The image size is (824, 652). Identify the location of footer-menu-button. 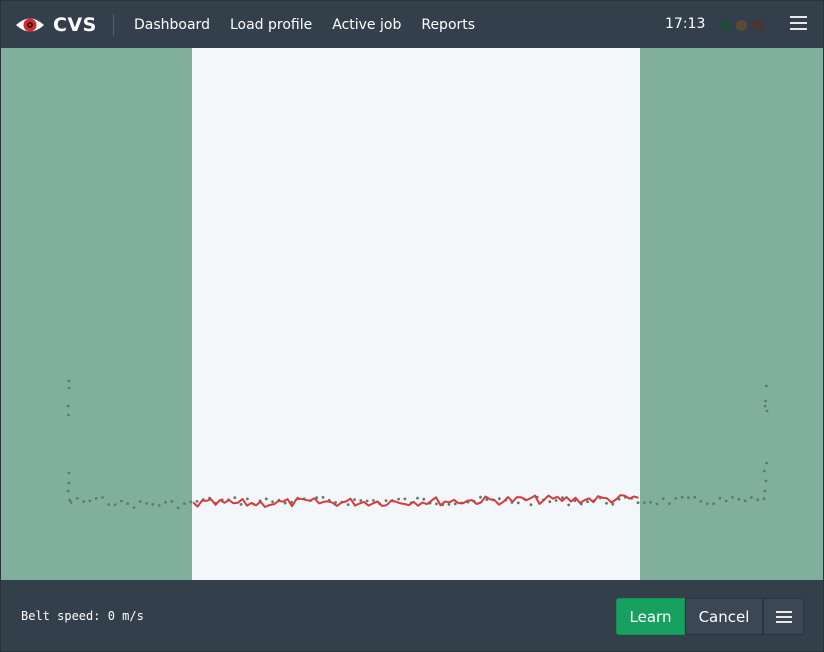
(783, 616).